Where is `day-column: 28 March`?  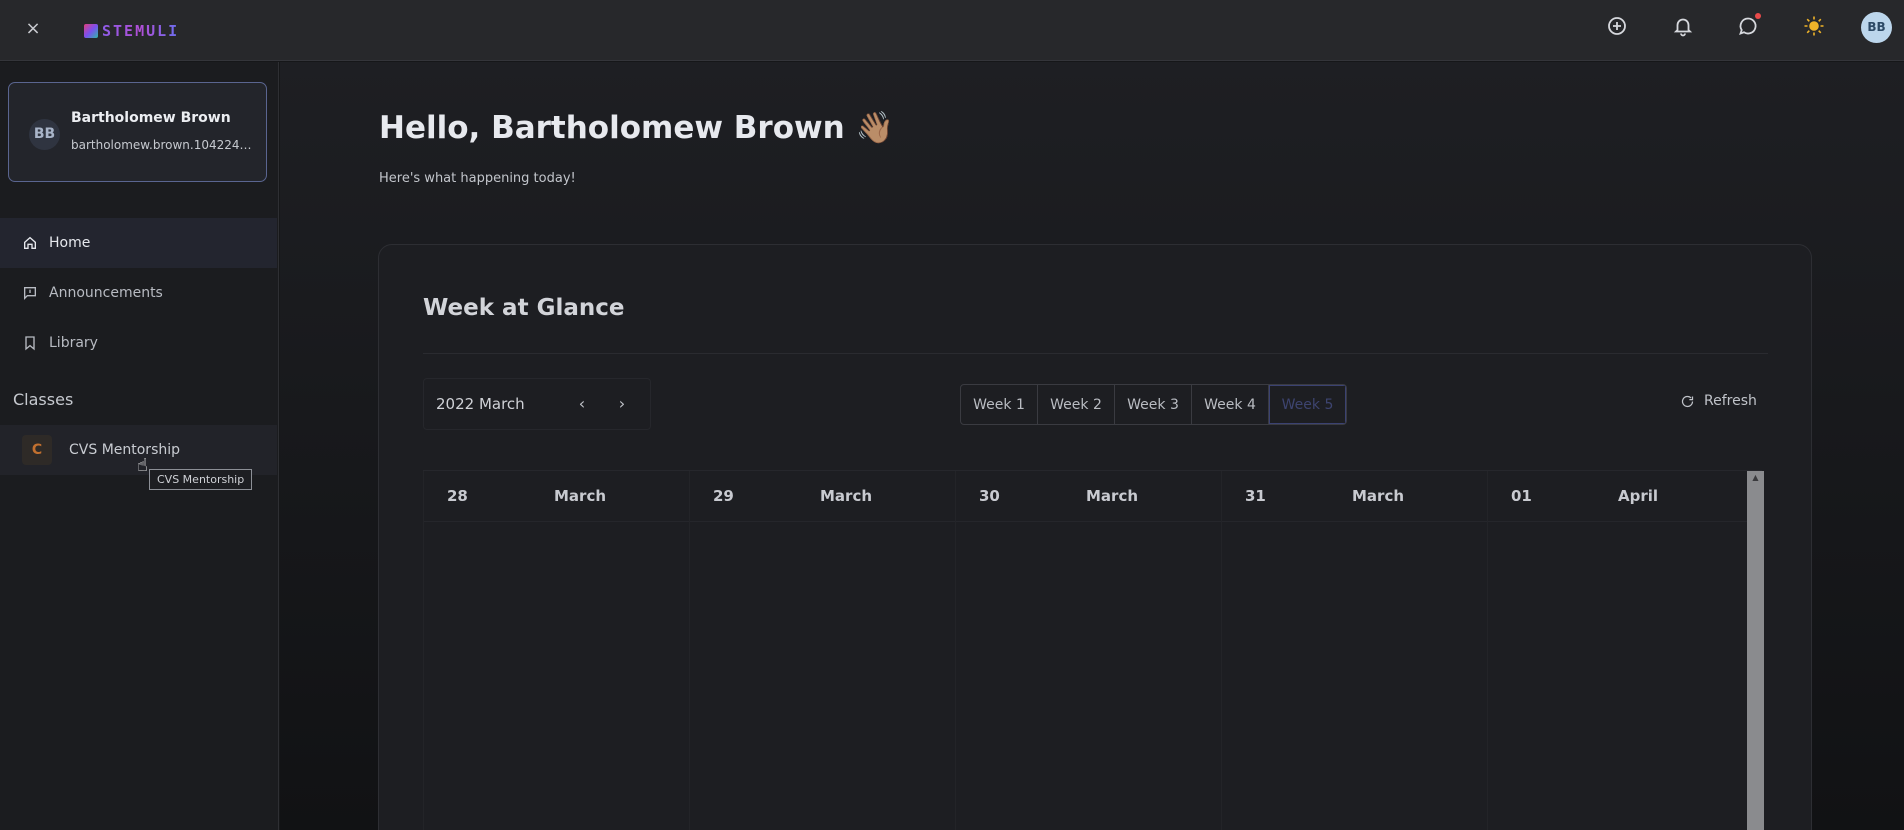
day-column: 28 March is located at coordinates (556, 650).